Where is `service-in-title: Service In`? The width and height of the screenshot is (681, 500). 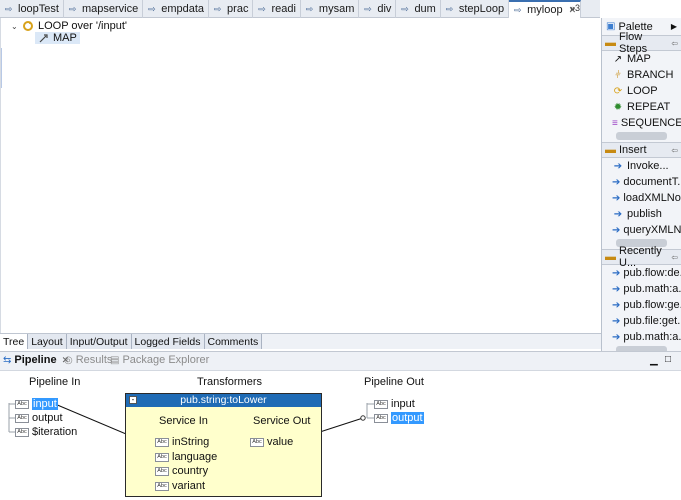 service-in-title: Service In is located at coordinates (183, 421).